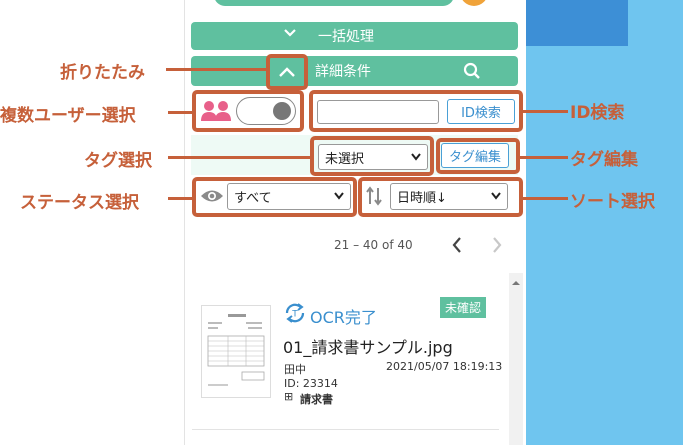 The height and width of the screenshot is (445, 683). Describe the element at coordinates (236, 351) in the screenshot. I see `document-thumbnail` at that location.